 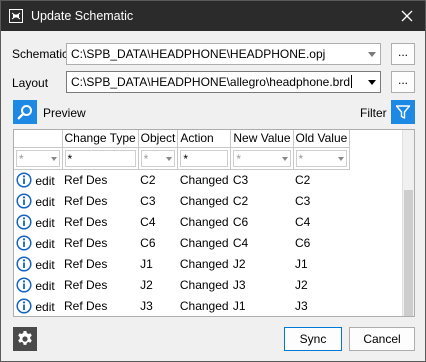 I want to click on filter-label: Filter, so click(x=373, y=113).